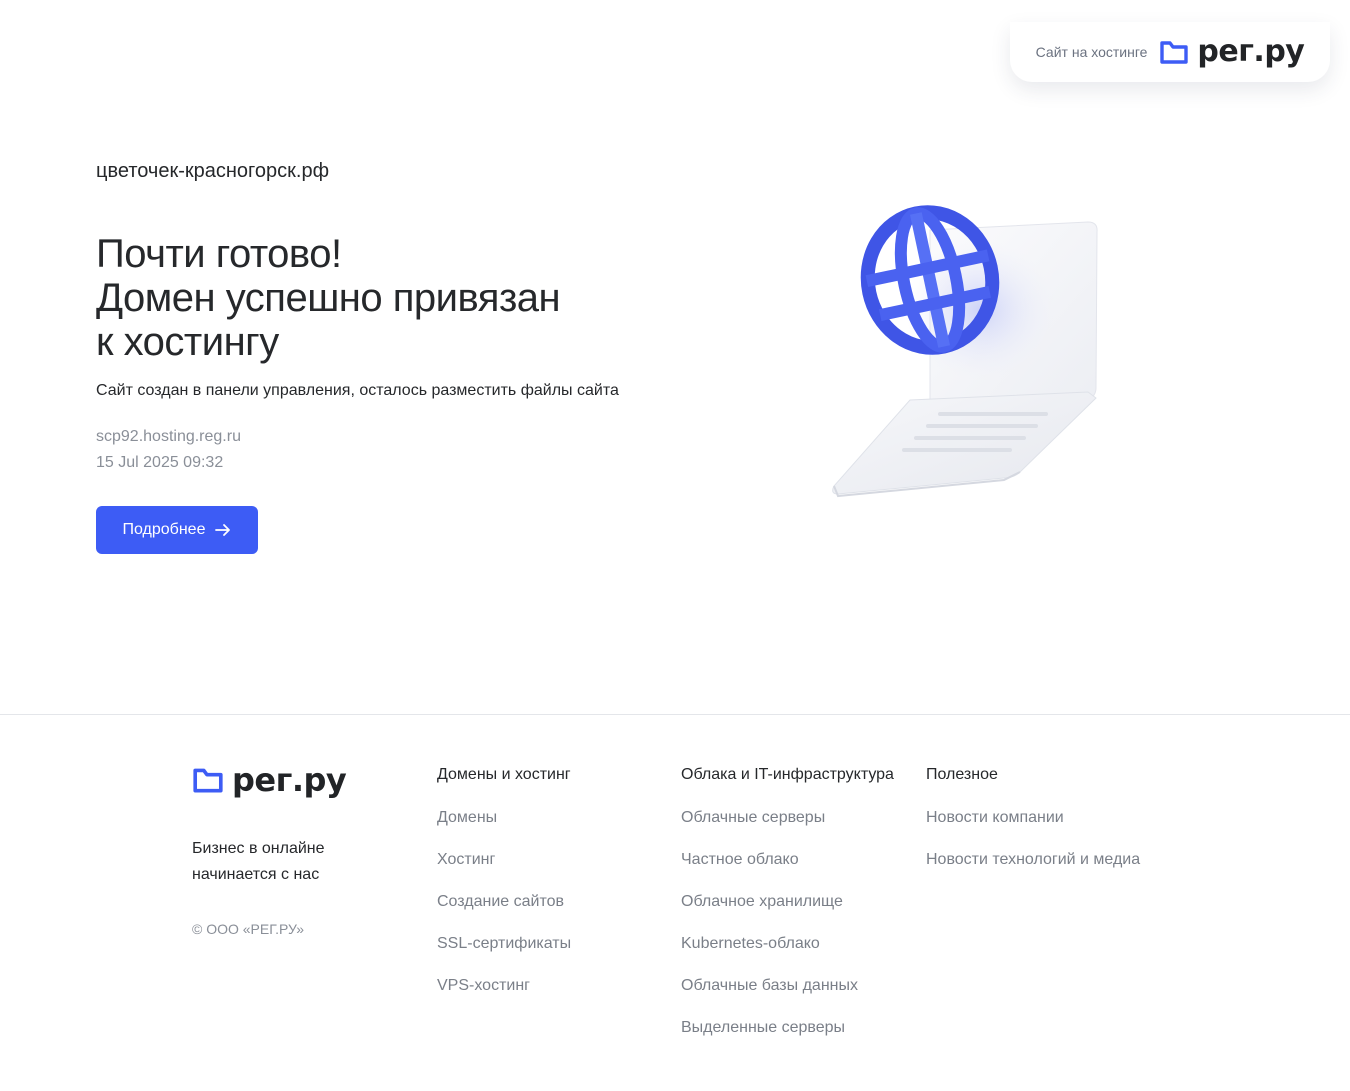  I want to click on footer-link-company-news: Новости компании, so click(995, 817).